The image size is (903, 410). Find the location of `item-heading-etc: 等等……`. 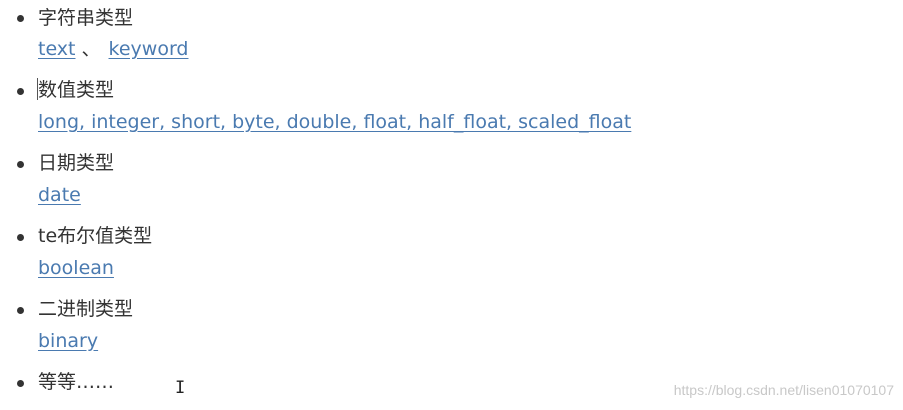

item-heading-etc: 等等…… is located at coordinates (76, 382).